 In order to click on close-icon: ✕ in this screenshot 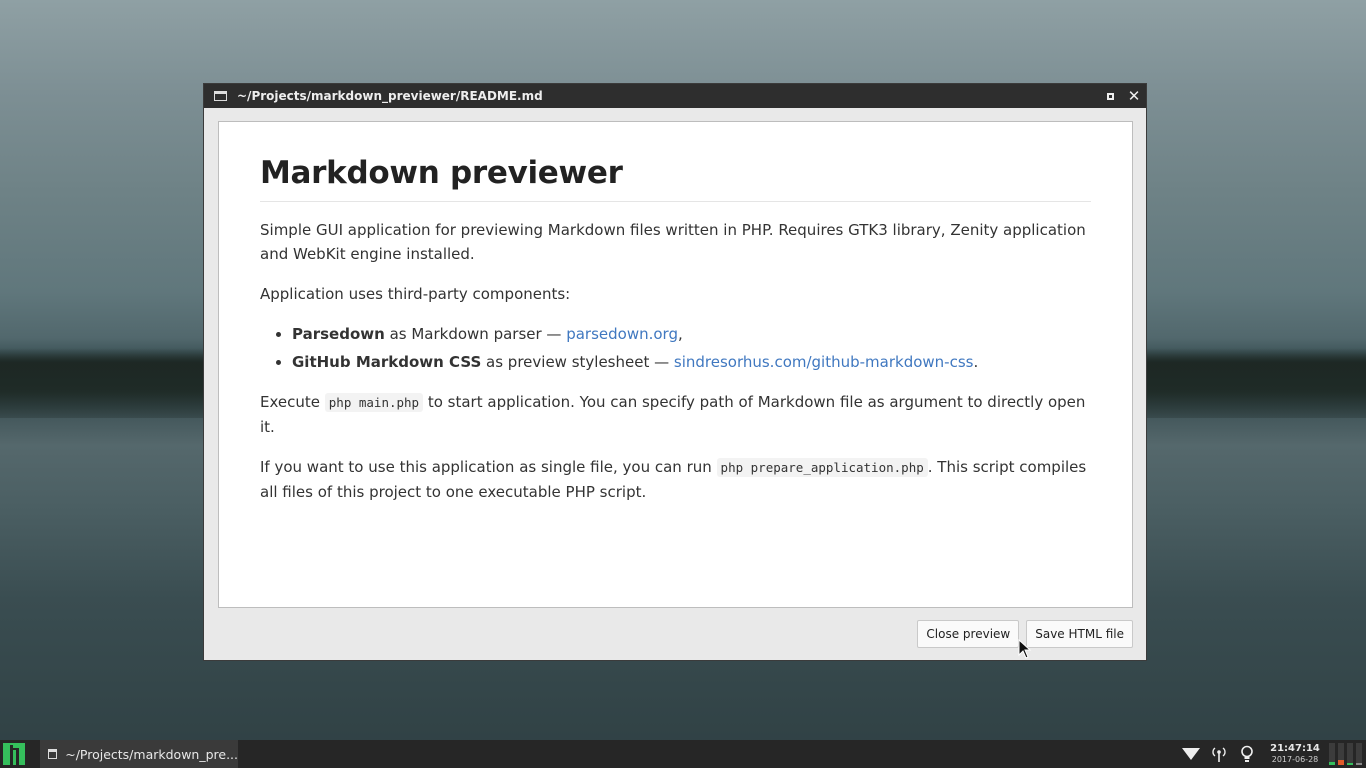, I will do `click(1134, 96)`.